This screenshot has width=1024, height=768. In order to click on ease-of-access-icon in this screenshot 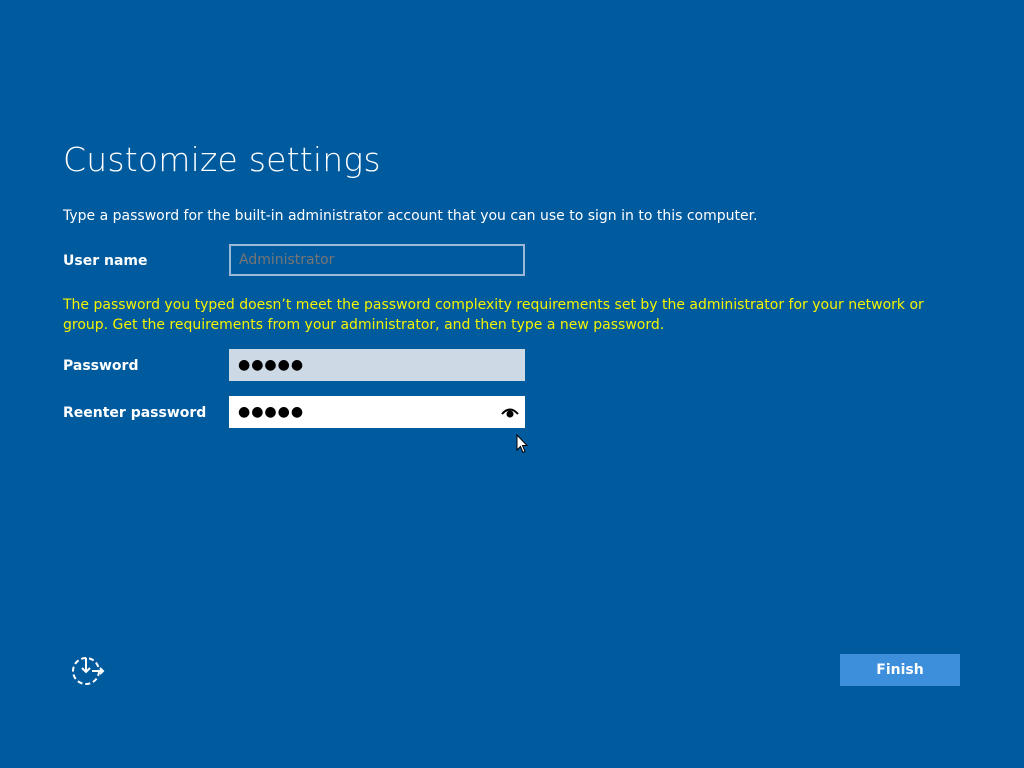, I will do `click(88, 671)`.